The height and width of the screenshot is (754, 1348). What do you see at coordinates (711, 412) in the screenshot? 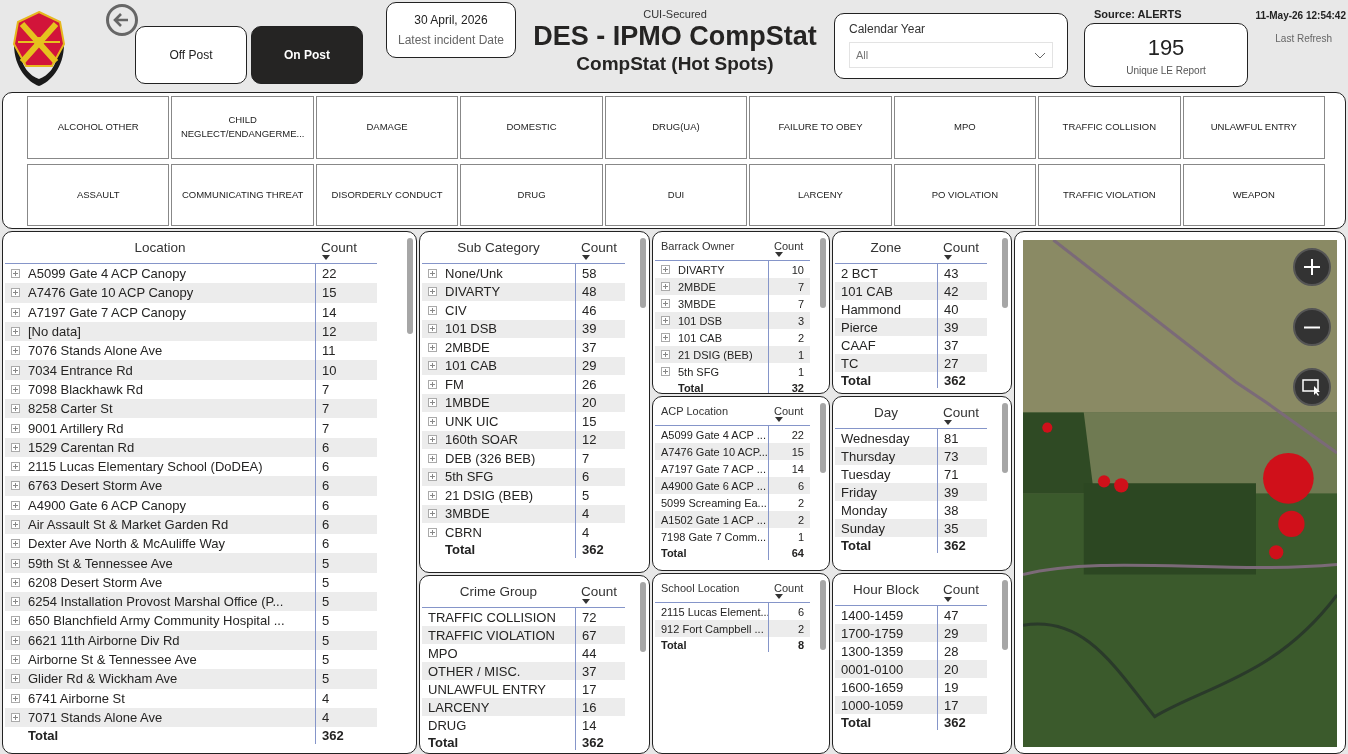
I see `column-header: ACP Location` at bounding box center [711, 412].